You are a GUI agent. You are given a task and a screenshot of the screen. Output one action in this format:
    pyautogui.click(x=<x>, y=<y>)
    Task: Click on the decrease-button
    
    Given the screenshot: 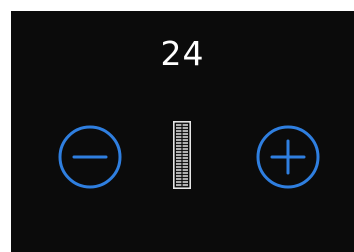 What is the action you would take?
    pyautogui.click(x=90, y=157)
    